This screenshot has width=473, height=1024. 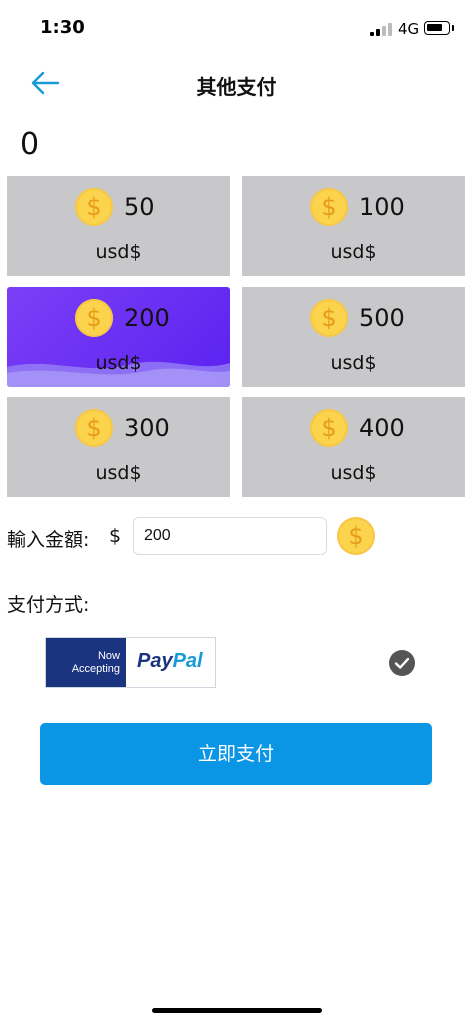 What do you see at coordinates (48, 605) in the screenshot?
I see `payment-method-label: 支付方式:` at bounding box center [48, 605].